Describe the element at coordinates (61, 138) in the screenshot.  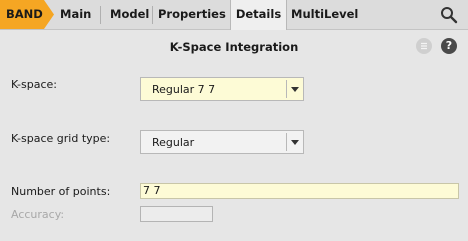
I see `grid-type-label: K-space grid type:` at that location.